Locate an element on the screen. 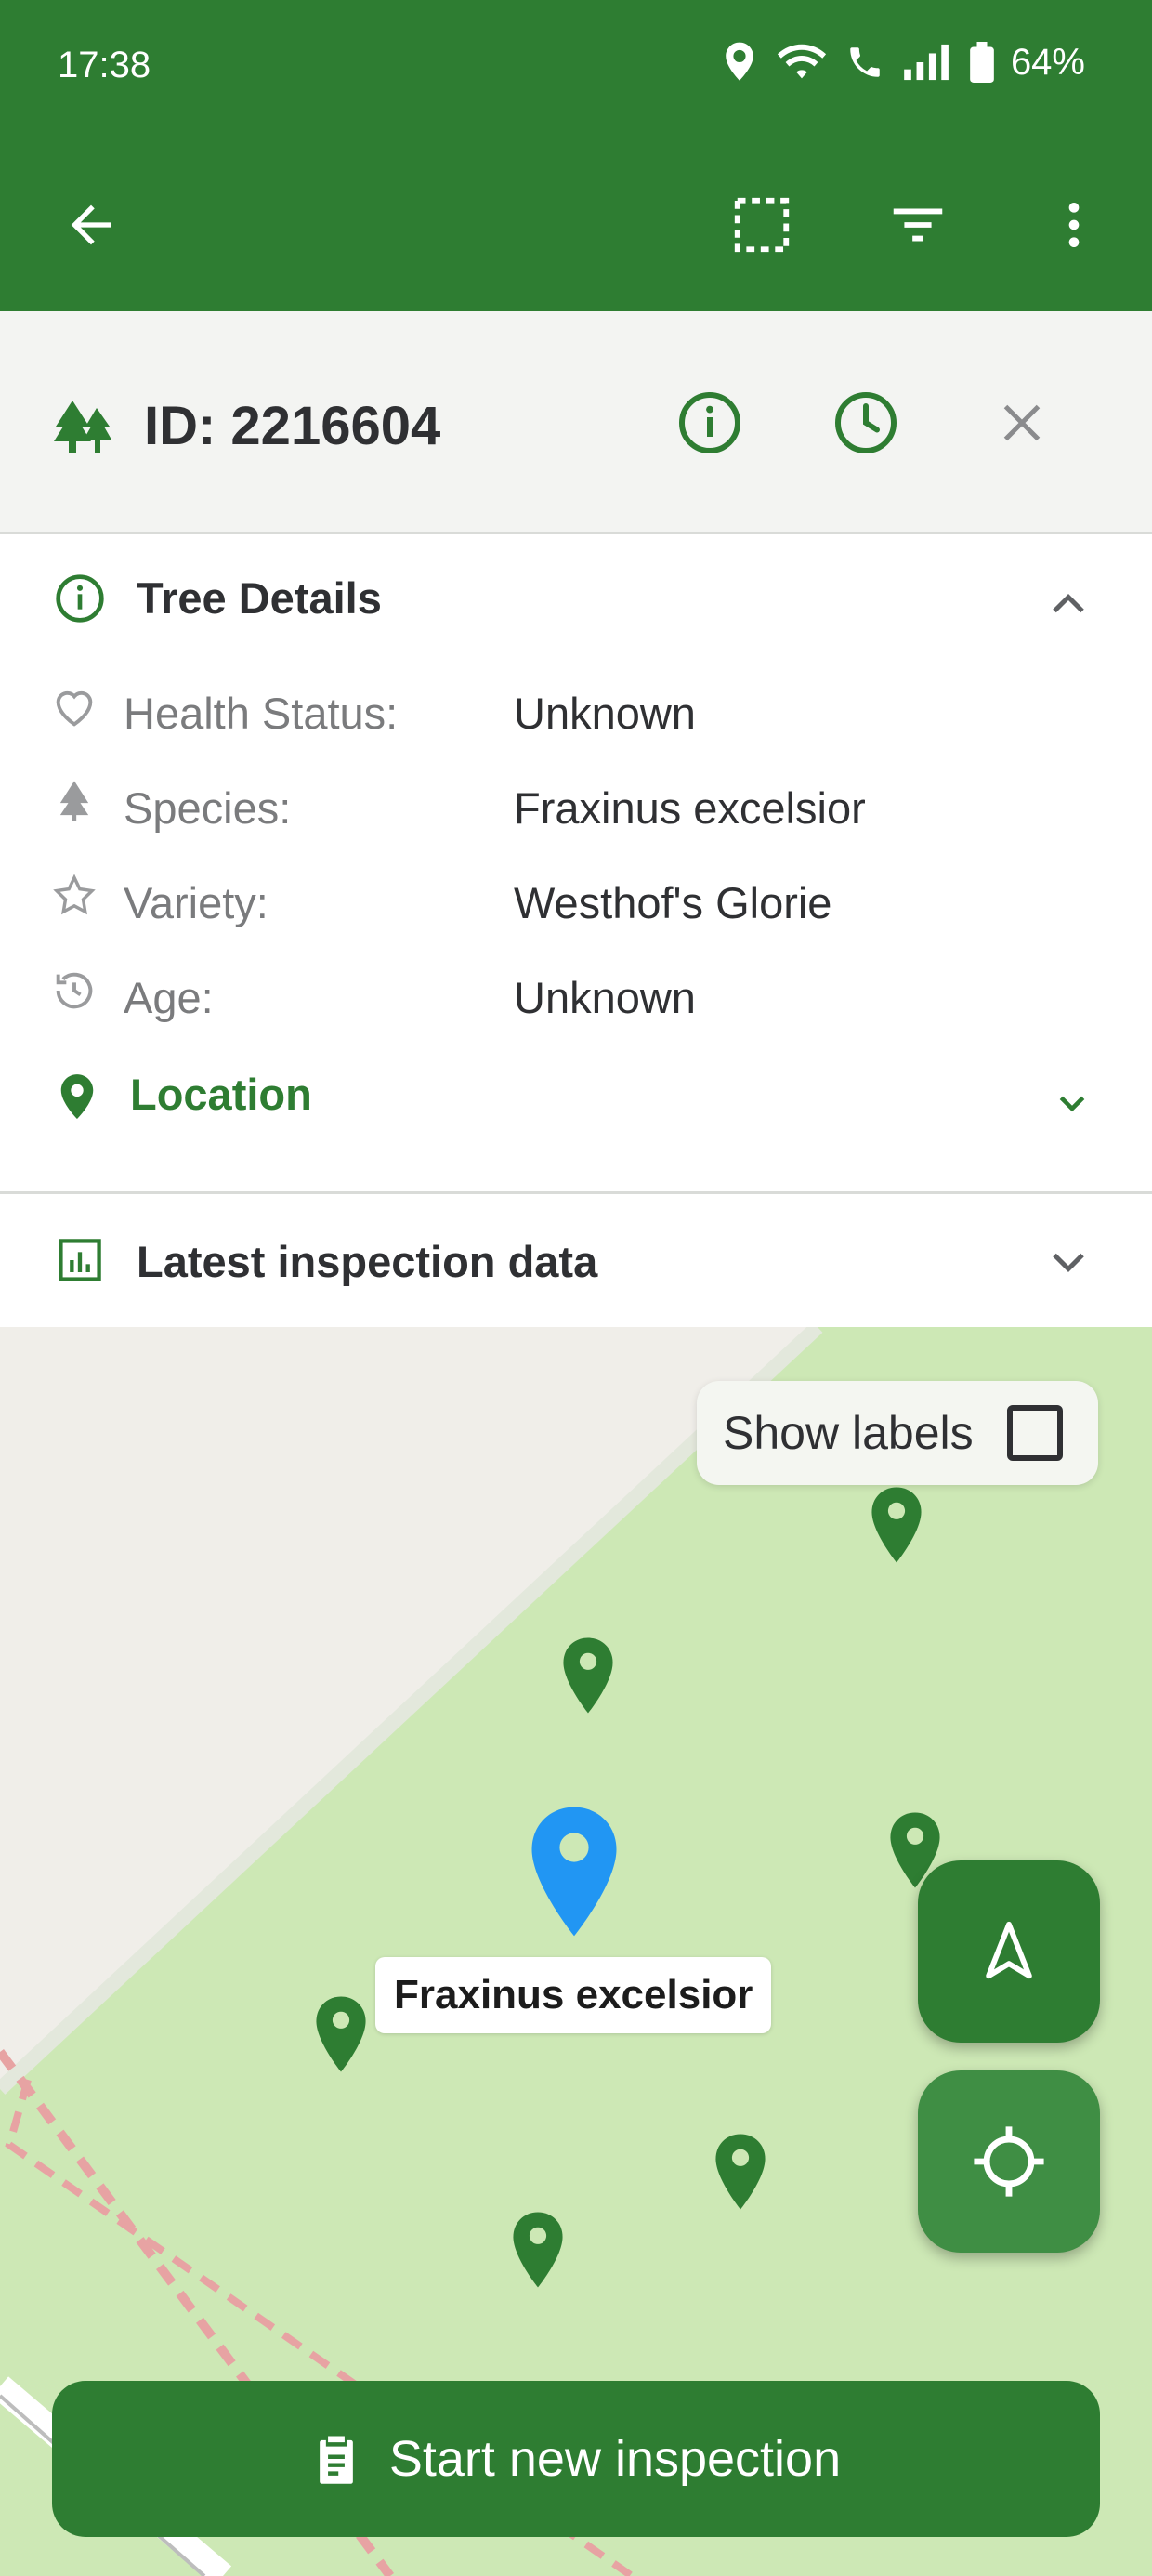  forest-icon is located at coordinates (82, 427).